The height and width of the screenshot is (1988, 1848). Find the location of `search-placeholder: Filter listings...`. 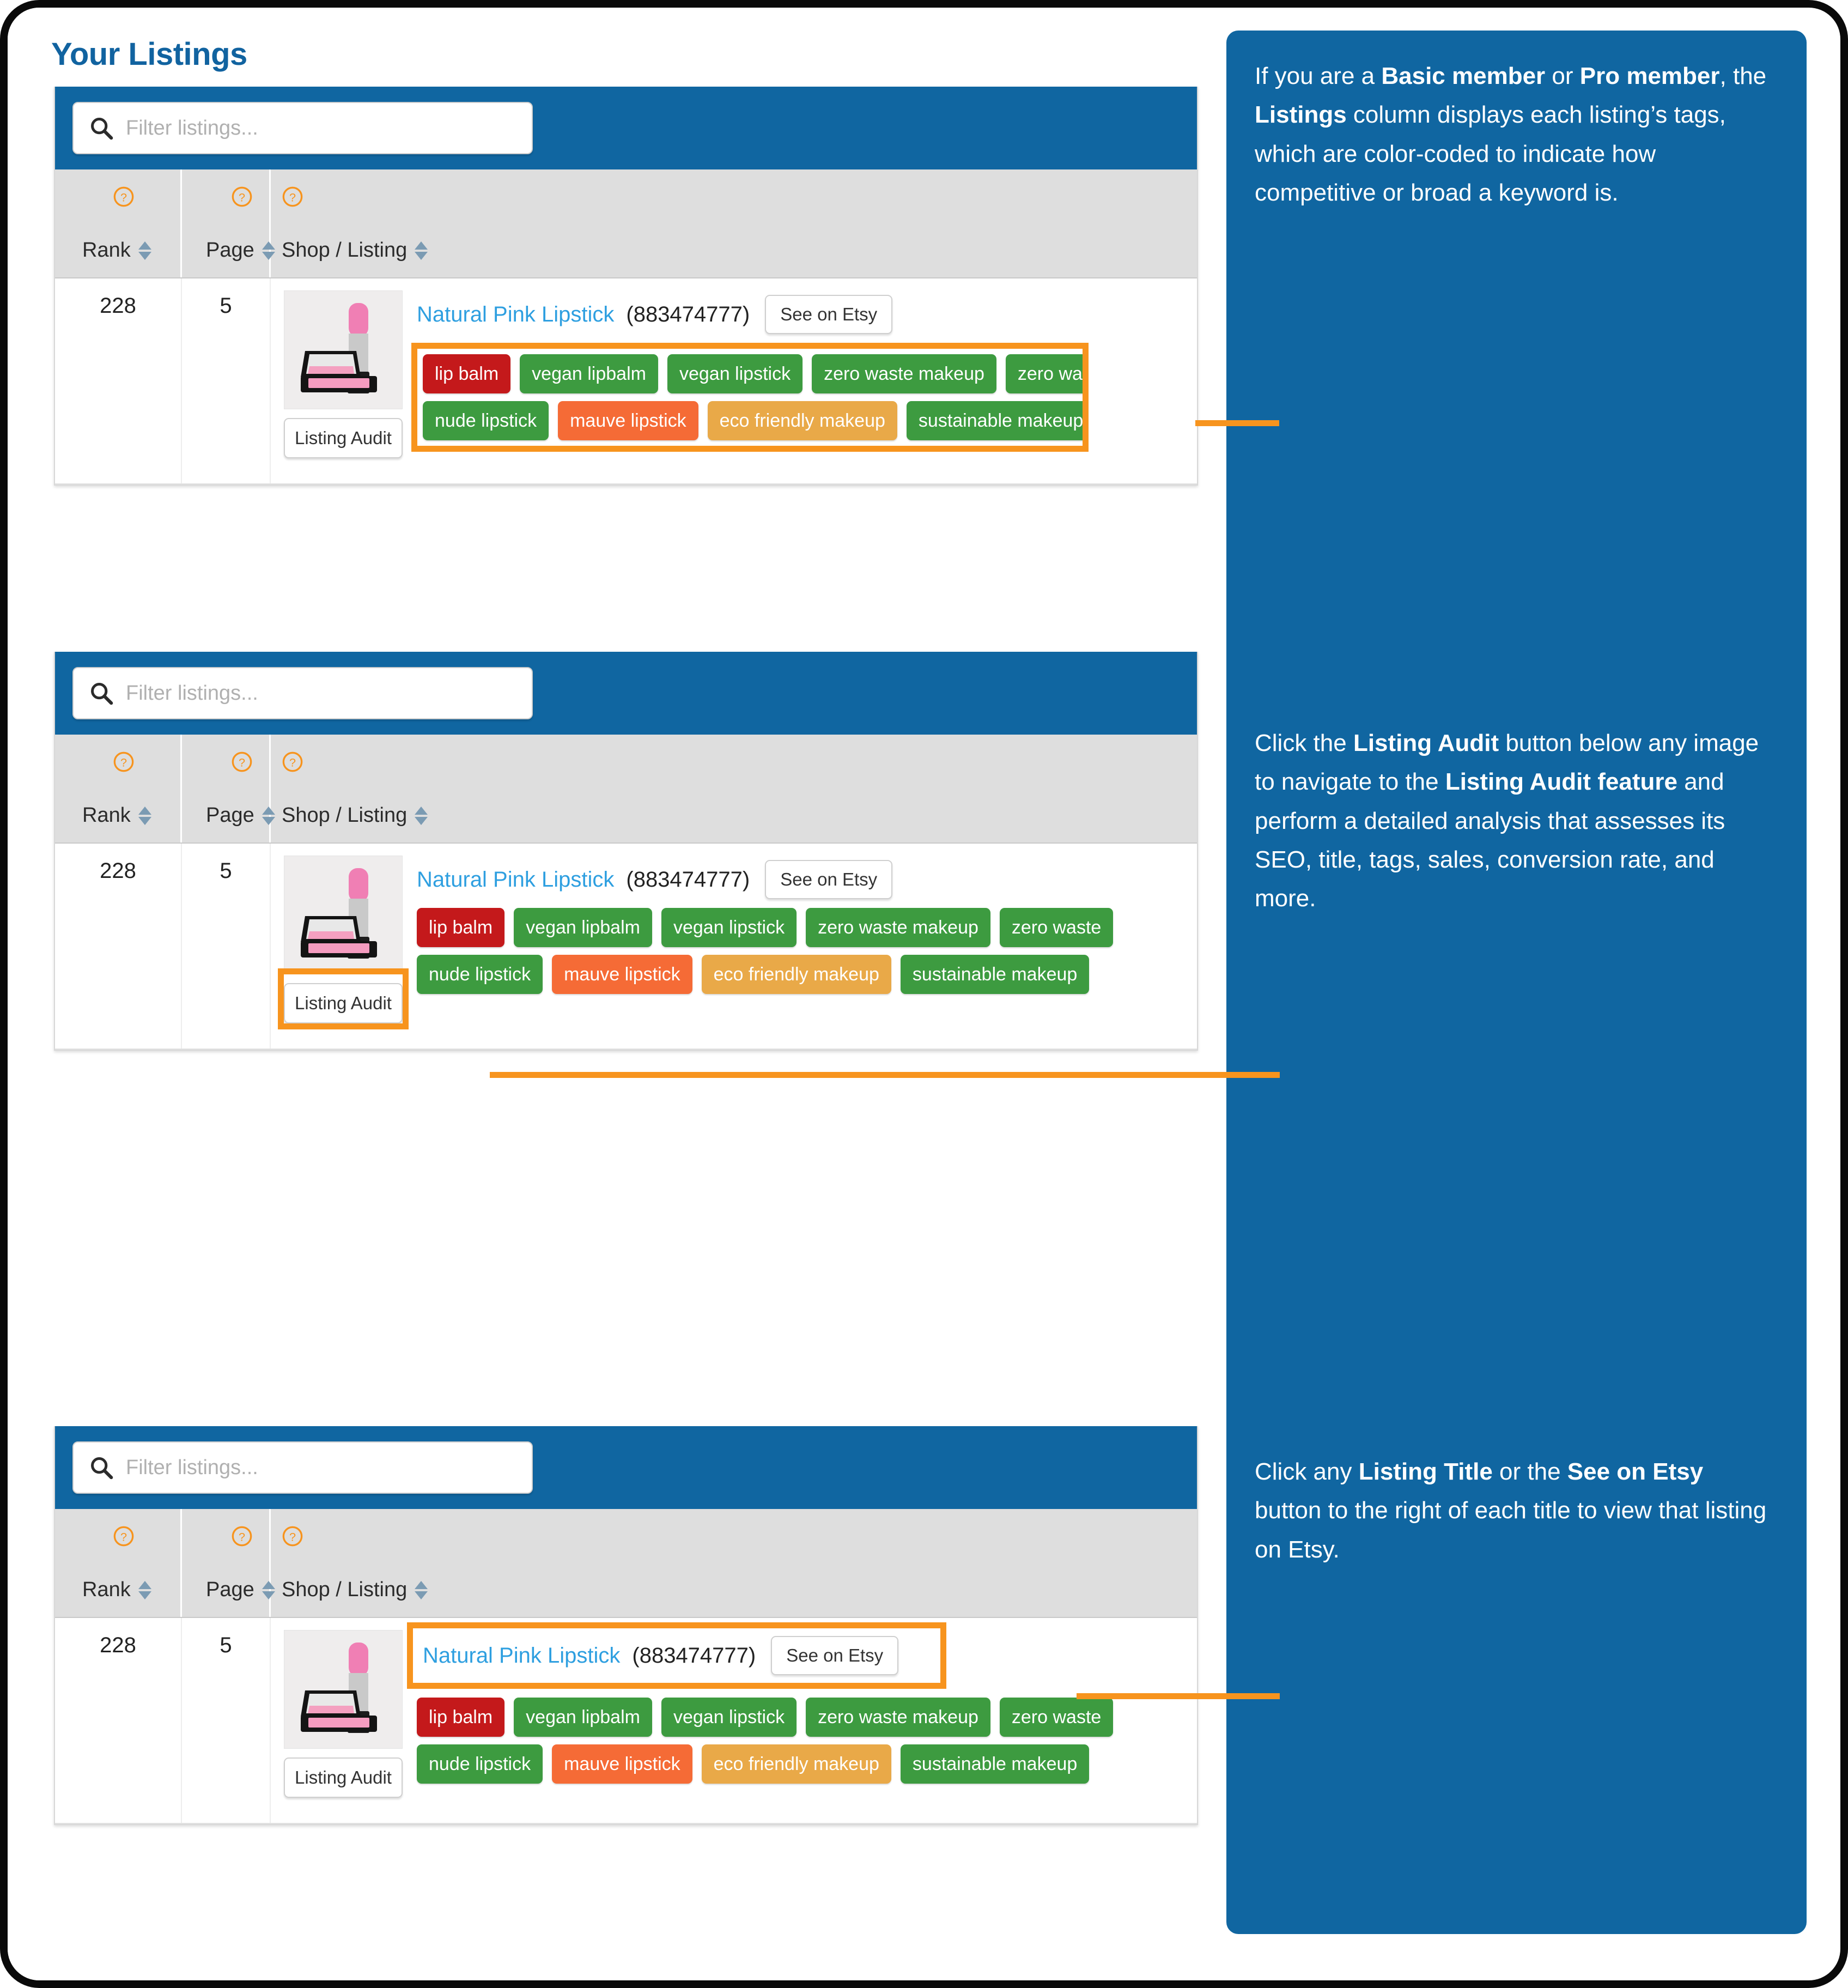

search-placeholder: Filter listings... is located at coordinates (192, 128).